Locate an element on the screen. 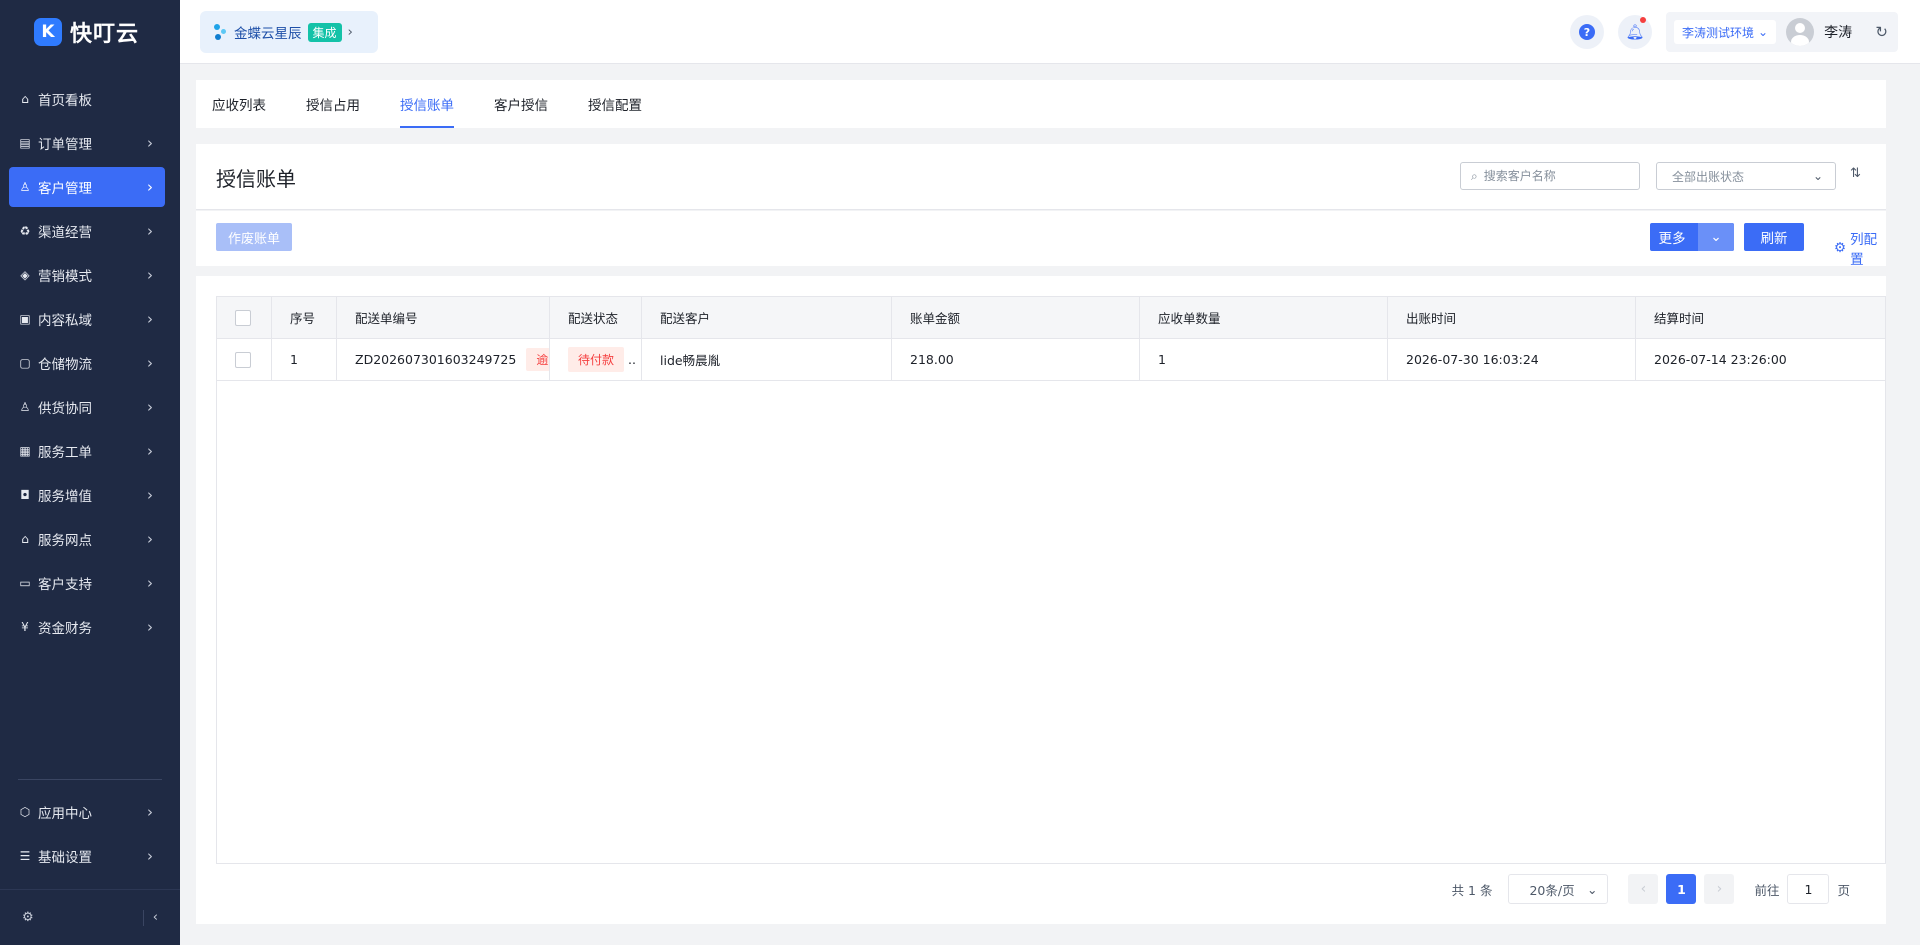 This screenshot has height=945, width=1920. bill-status-select: 全部出账状态 ⌄ is located at coordinates (1746, 176).